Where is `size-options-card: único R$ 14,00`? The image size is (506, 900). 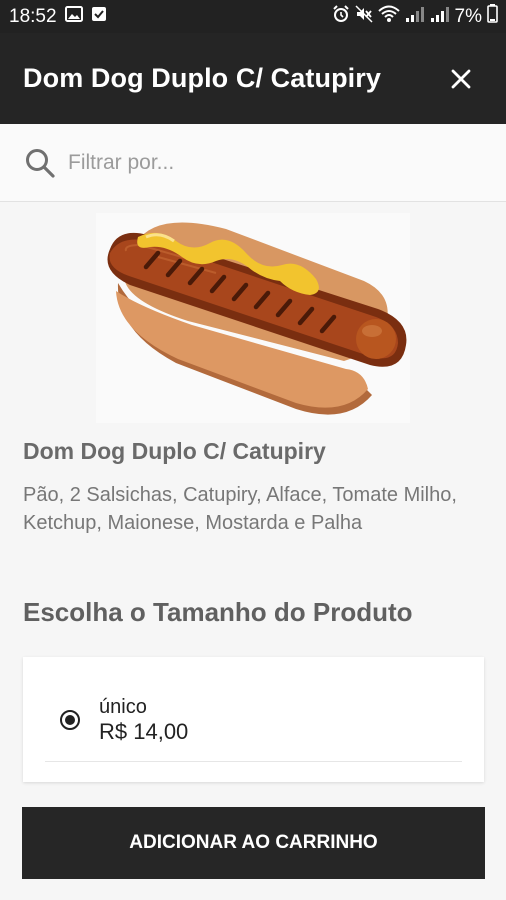 size-options-card: único R$ 14,00 is located at coordinates (253, 719).